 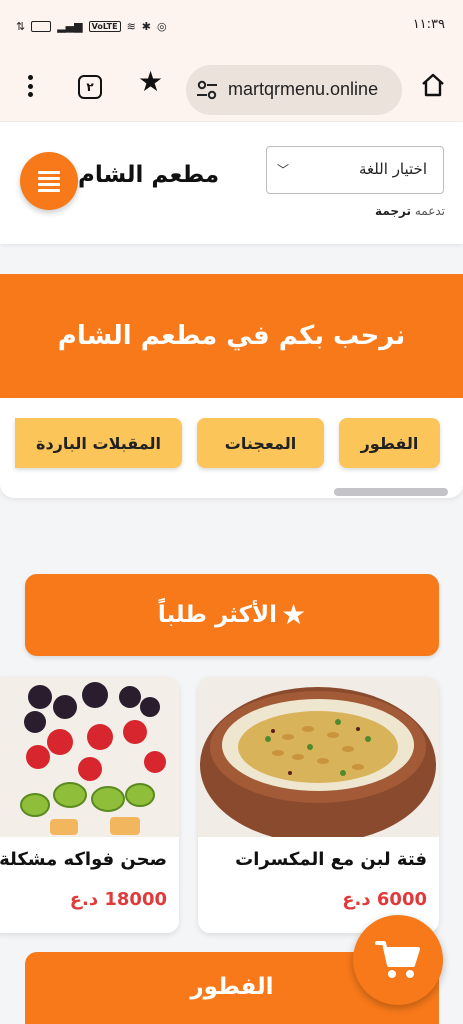 I want to click on cart-icon, so click(x=397, y=959).